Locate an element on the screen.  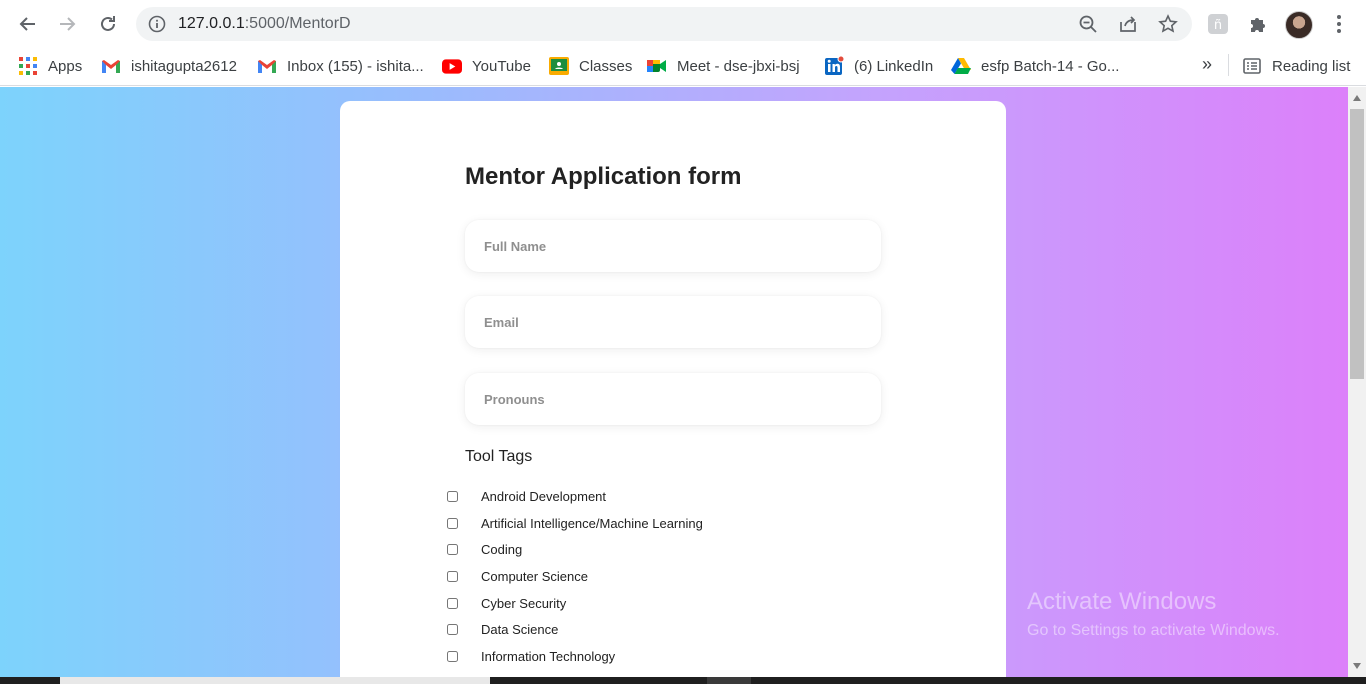
arrow-left-icon is located at coordinates (27, 24).